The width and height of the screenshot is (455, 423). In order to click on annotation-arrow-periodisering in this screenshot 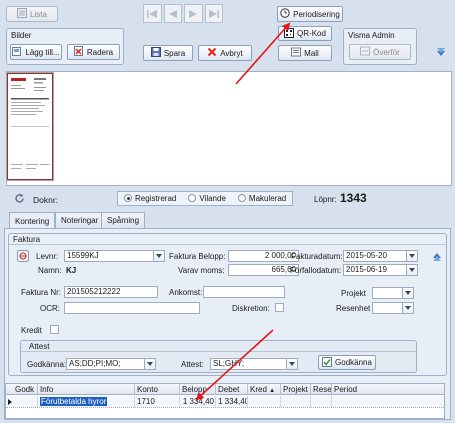, I will do `click(263, 53)`.